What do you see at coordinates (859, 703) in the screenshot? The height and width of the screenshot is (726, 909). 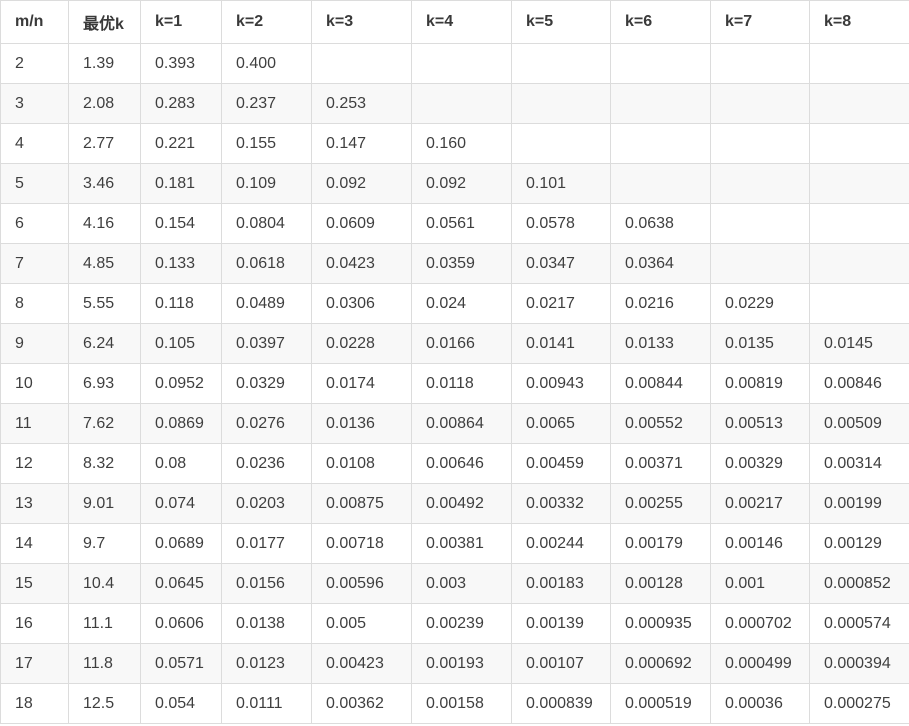 I see `table-cell: 0.000275` at bounding box center [859, 703].